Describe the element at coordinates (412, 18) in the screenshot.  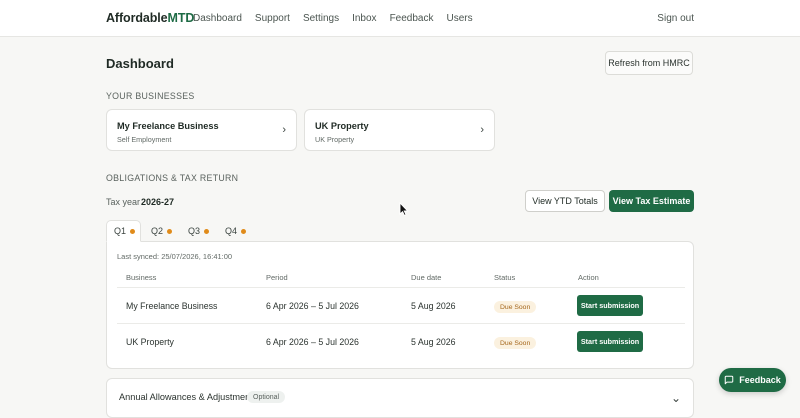
I see `nav-feedback: Feedback` at that location.